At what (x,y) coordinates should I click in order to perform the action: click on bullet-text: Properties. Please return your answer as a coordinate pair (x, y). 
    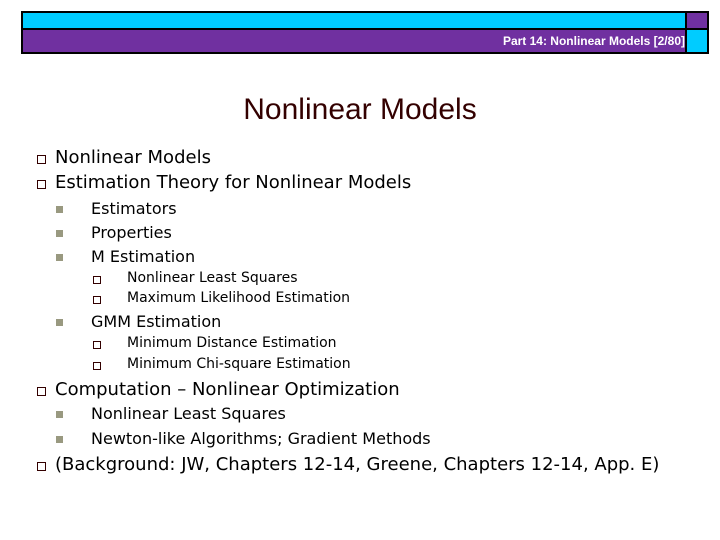
    Looking at the image, I should click on (131, 232).